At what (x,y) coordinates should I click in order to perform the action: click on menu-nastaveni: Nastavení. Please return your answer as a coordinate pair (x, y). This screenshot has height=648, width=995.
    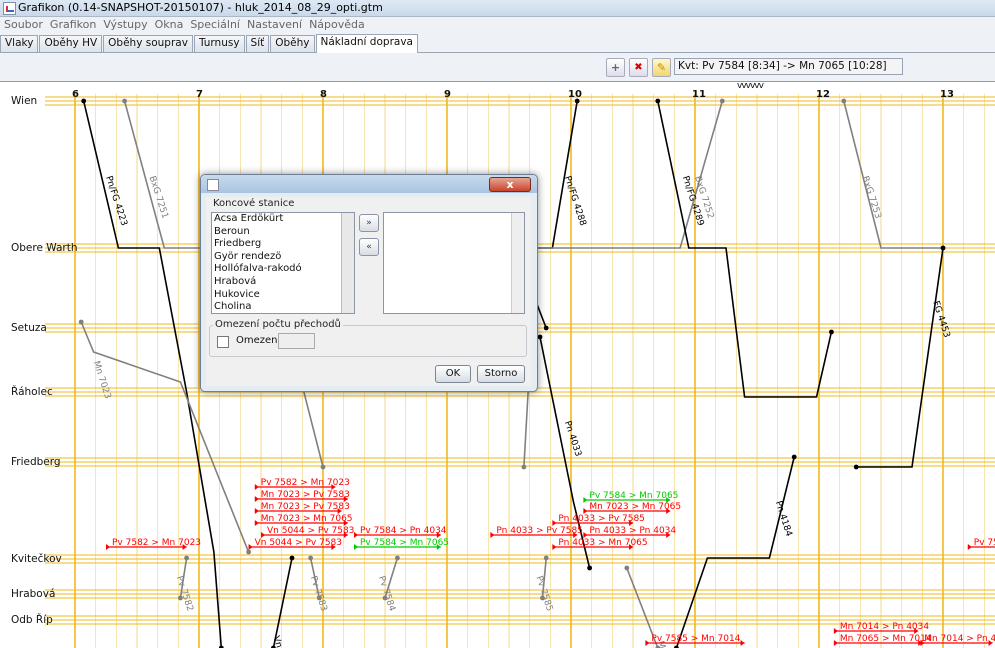
    Looking at the image, I should click on (274, 24).